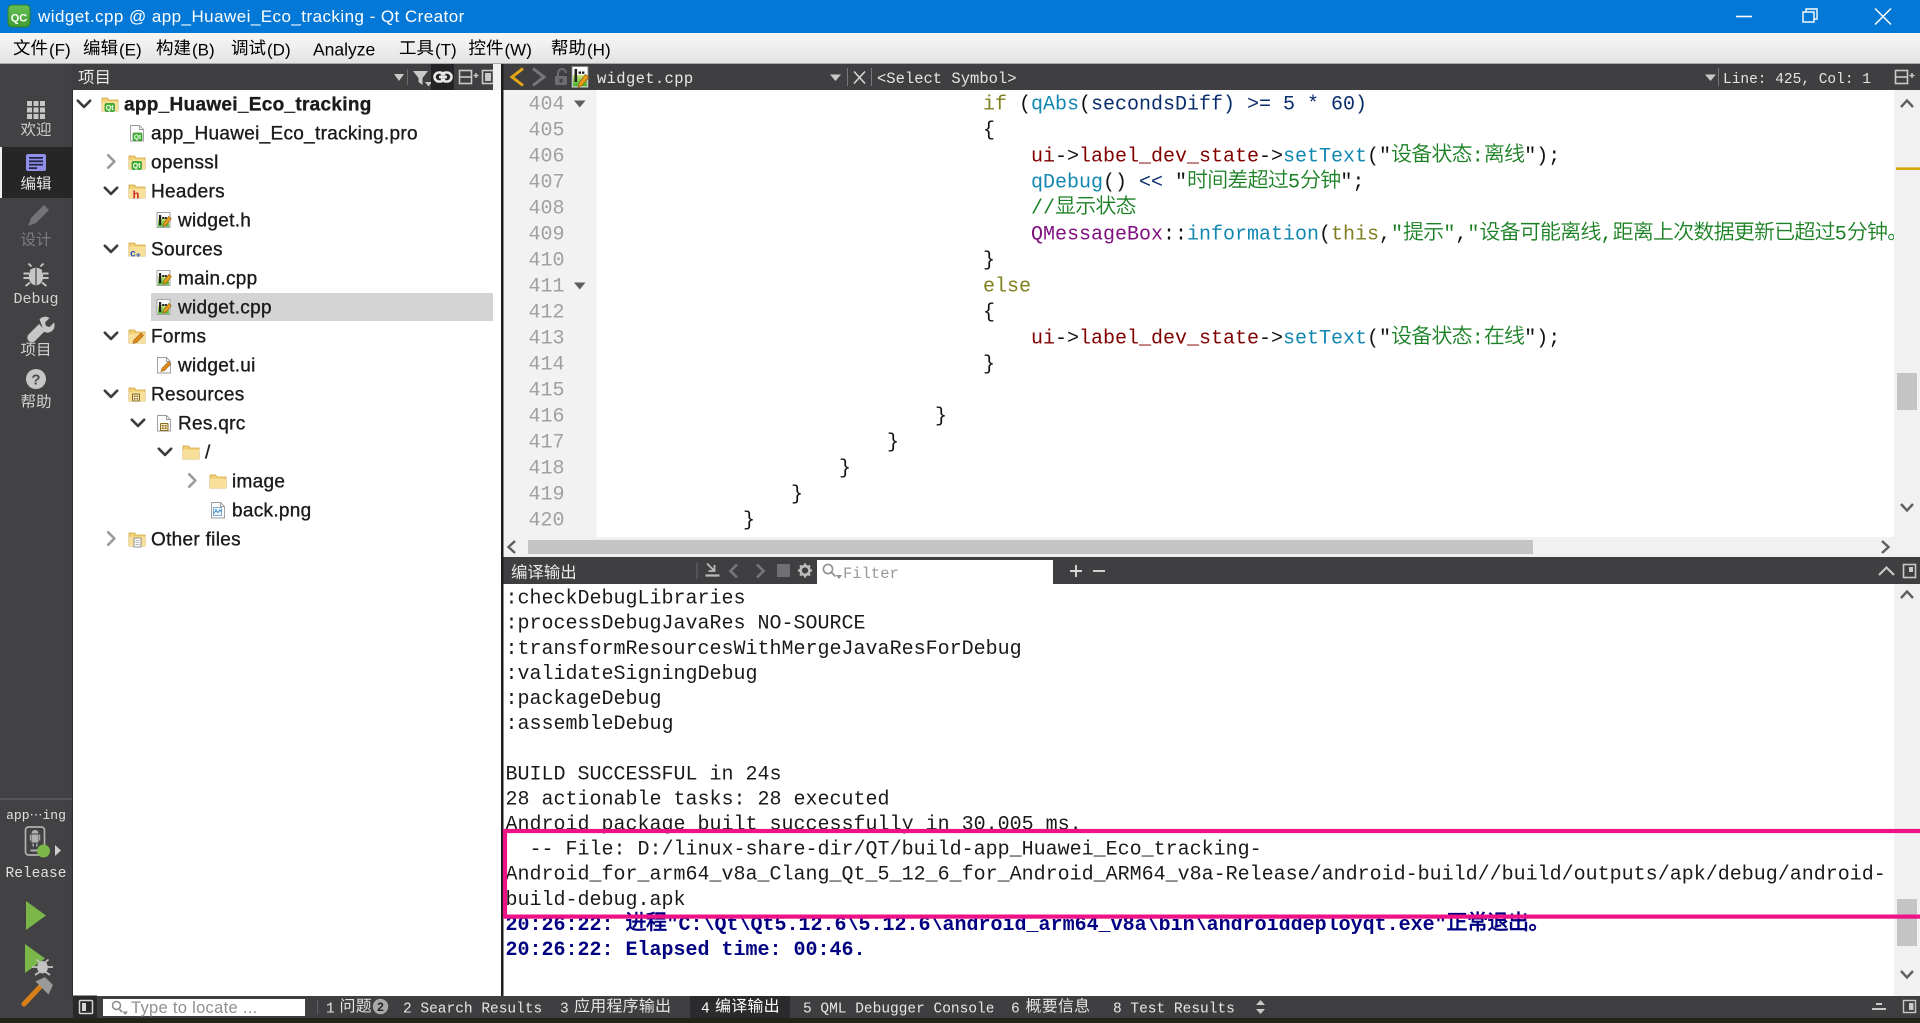 This screenshot has height=1023, width=1920. I want to click on svg-text: 408, so click(546, 209).